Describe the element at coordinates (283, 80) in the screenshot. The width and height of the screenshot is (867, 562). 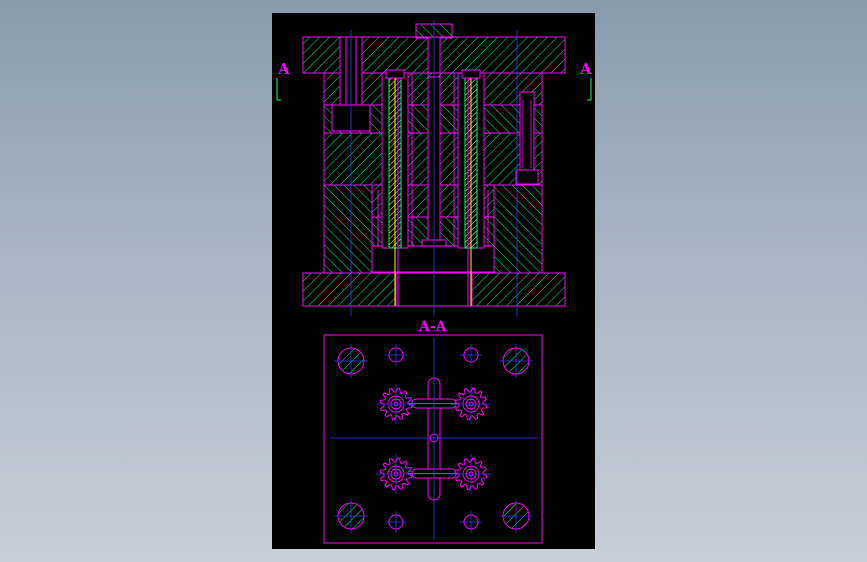
I see `section-arrow-left: A` at that location.